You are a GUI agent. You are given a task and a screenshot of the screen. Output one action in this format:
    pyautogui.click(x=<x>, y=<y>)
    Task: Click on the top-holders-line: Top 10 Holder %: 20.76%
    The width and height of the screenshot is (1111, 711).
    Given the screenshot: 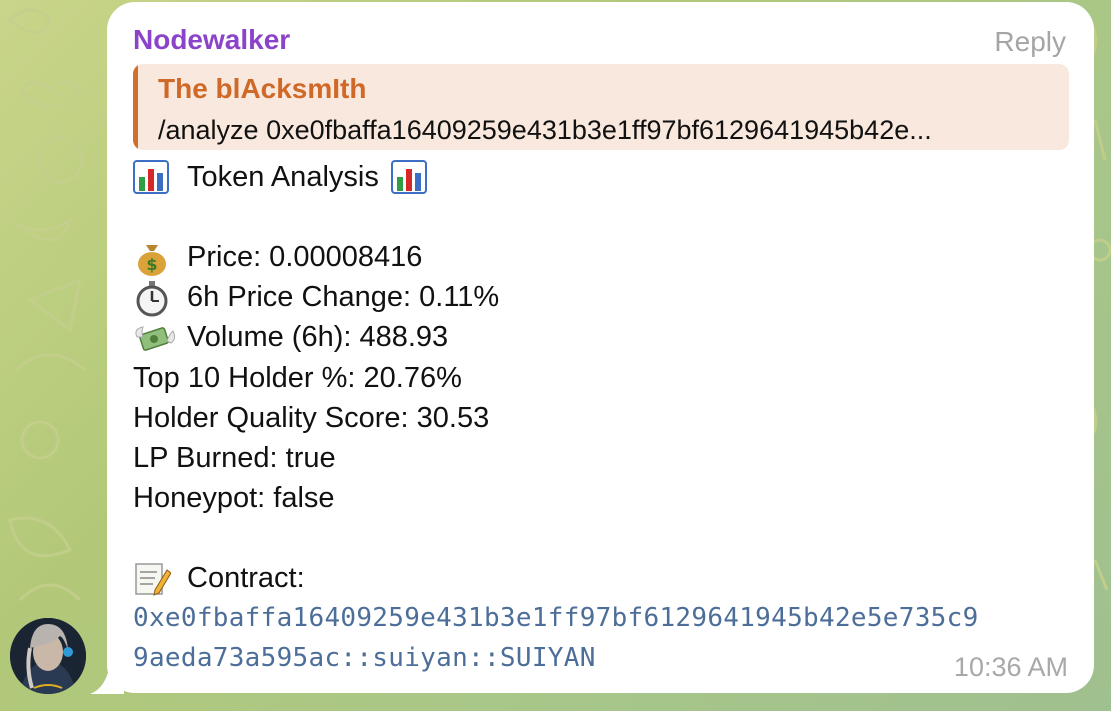 What is the action you would take?
    pyautogui.click(x=297, y=378)
    